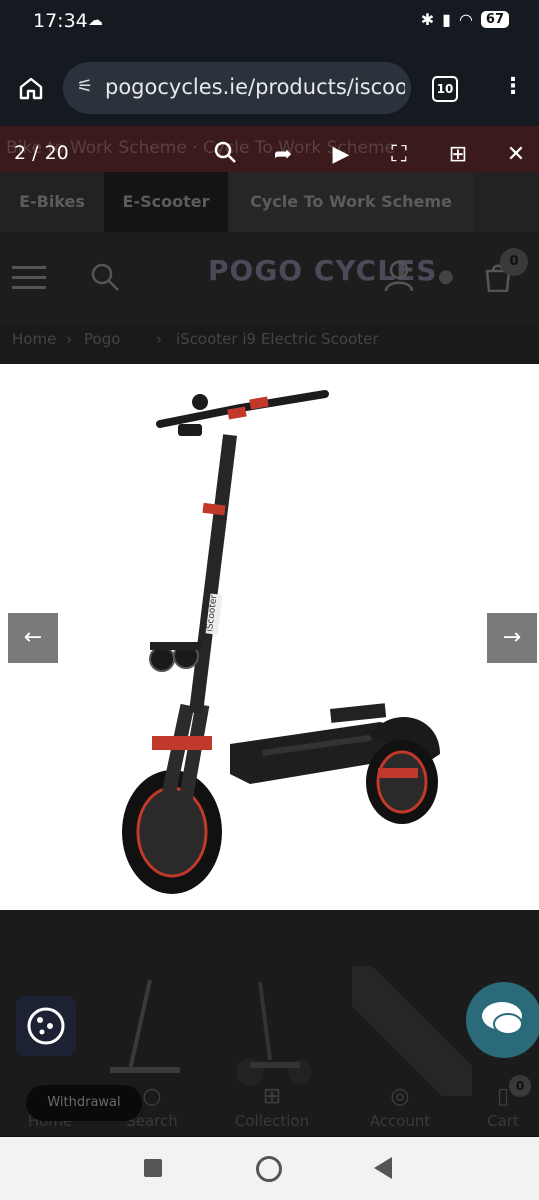 The height and width of the screenshot is (1200, 539). What do you see at coordinates (446, 19) in the screenshot?
I see `signal-icon: ▮` at bounding box center [446, 19].